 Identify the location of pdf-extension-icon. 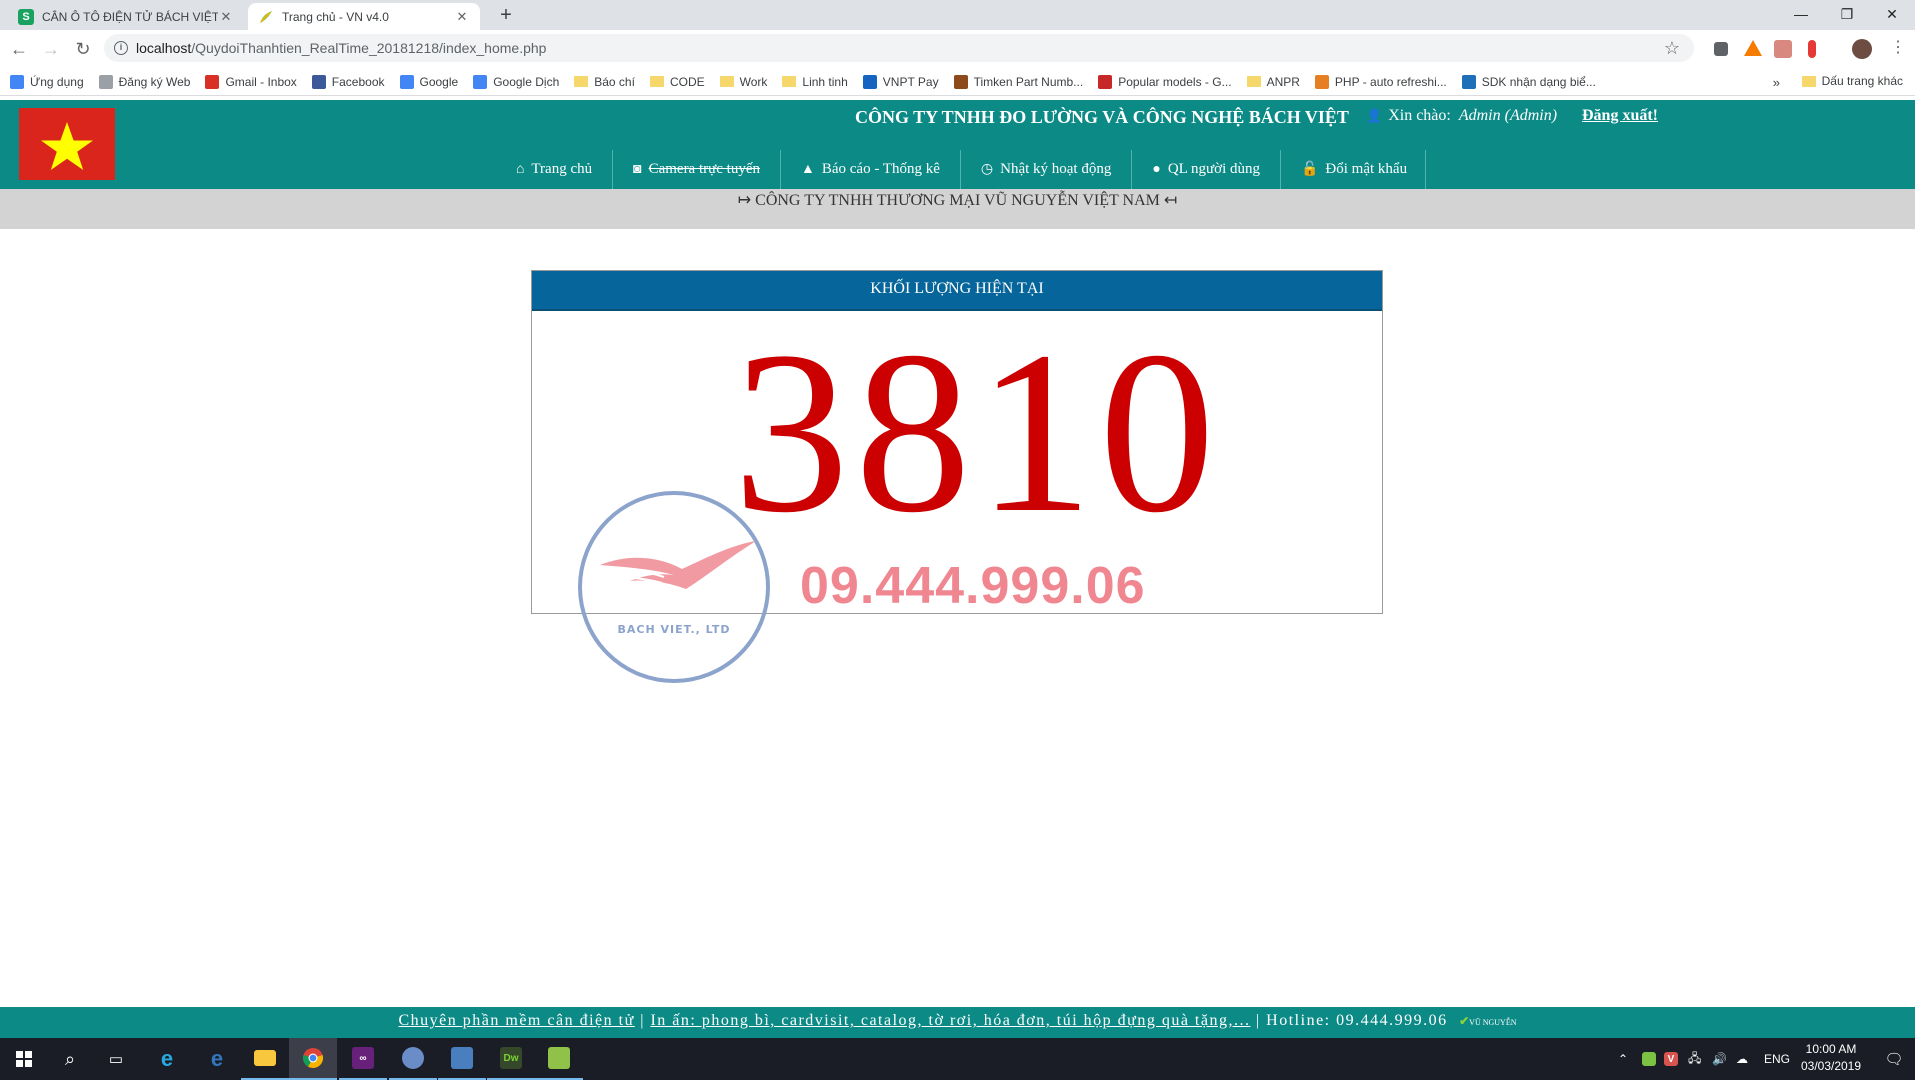
(1783, 49).